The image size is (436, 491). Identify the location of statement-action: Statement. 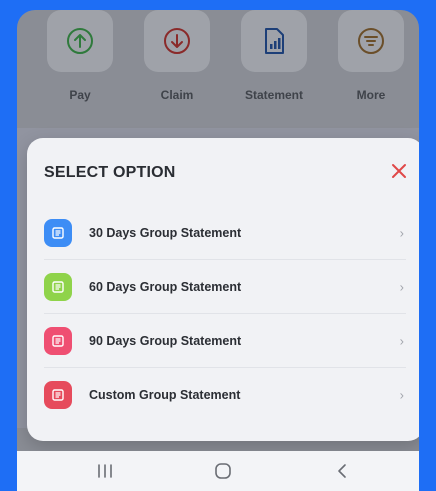
(274, 56).